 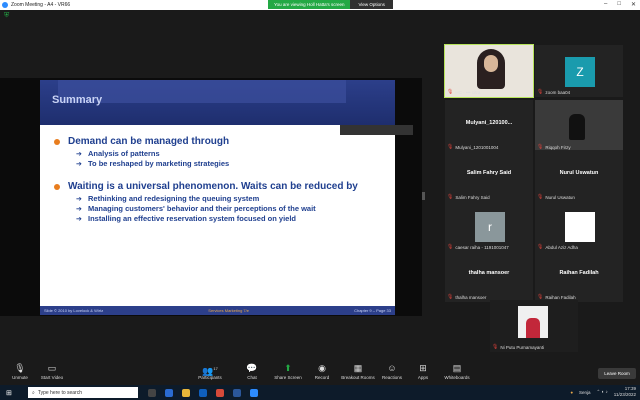 What do you see at coordinates (579, 226) in the screenshot?
I see `participant-tile: 🎙 Abdul Aziz Adha` at bounding box center [579, 226].